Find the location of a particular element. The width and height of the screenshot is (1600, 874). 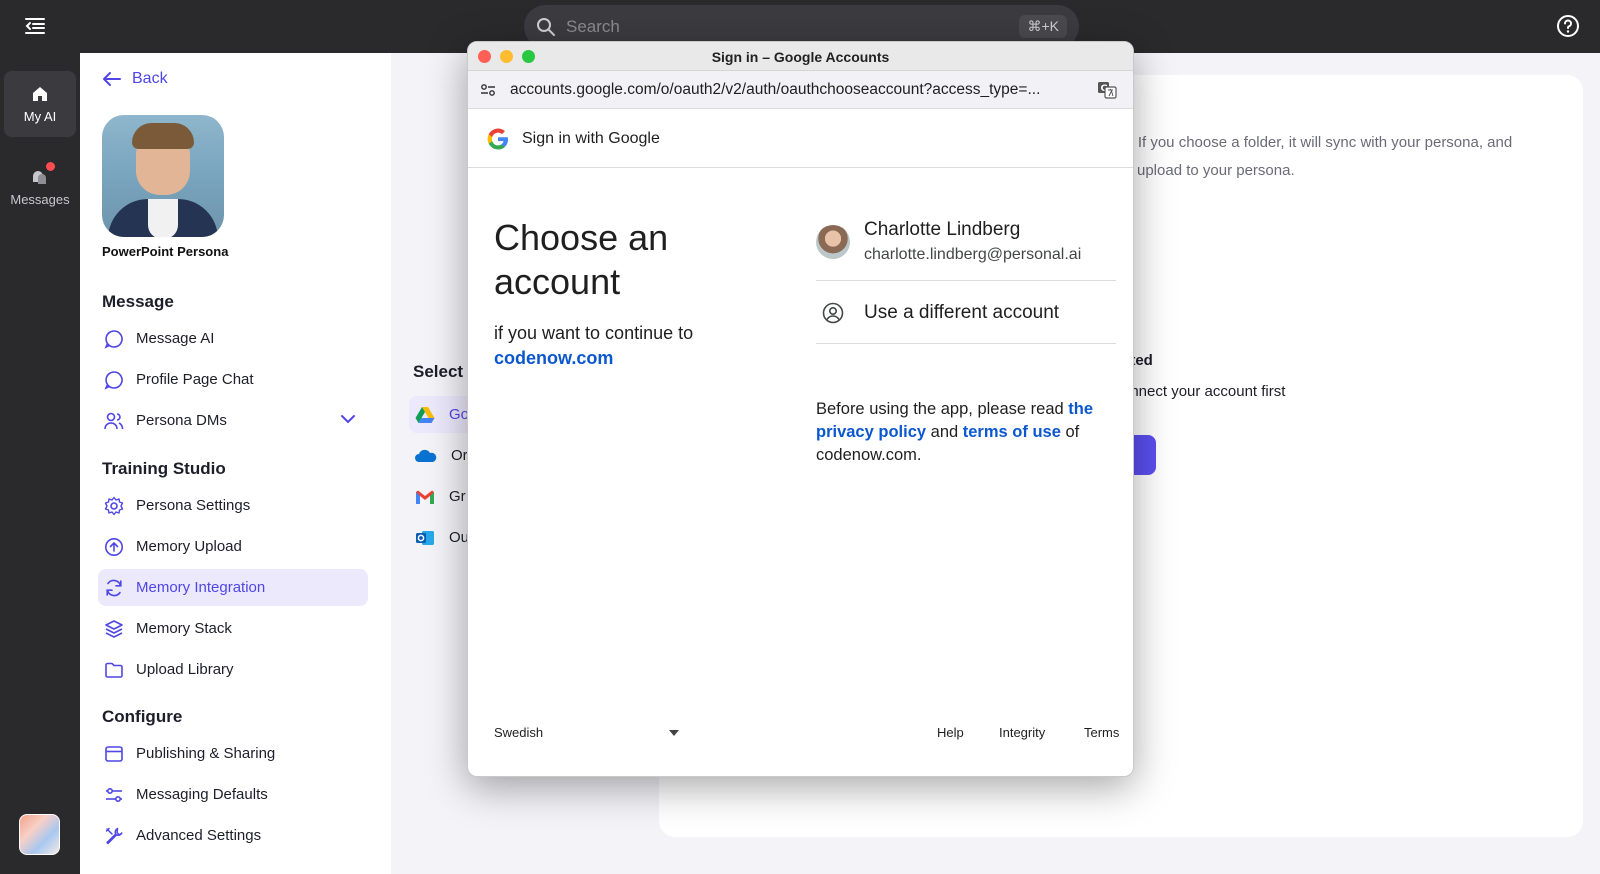

nav-upload-library: Upload Library is located at coordinates (233, 669).